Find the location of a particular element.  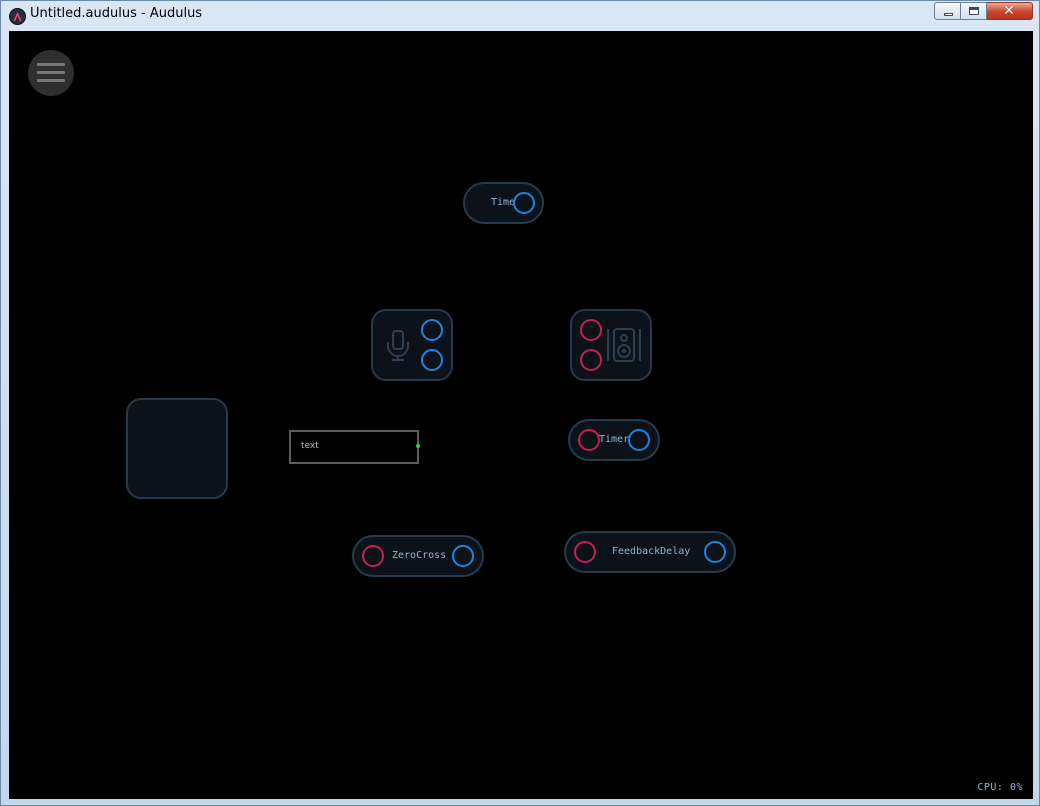

maximize-icon is located at coordinates (974, 11).